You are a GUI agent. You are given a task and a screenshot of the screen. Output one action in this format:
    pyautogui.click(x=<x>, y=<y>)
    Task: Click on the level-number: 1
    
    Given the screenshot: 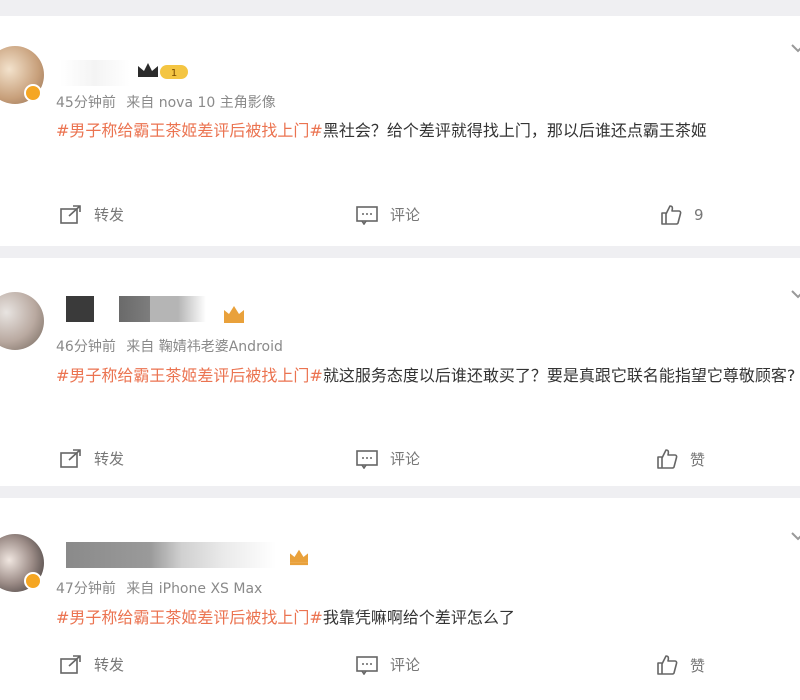 What is the action you would take?
    pyautogui.click(x=174, y=73)
    